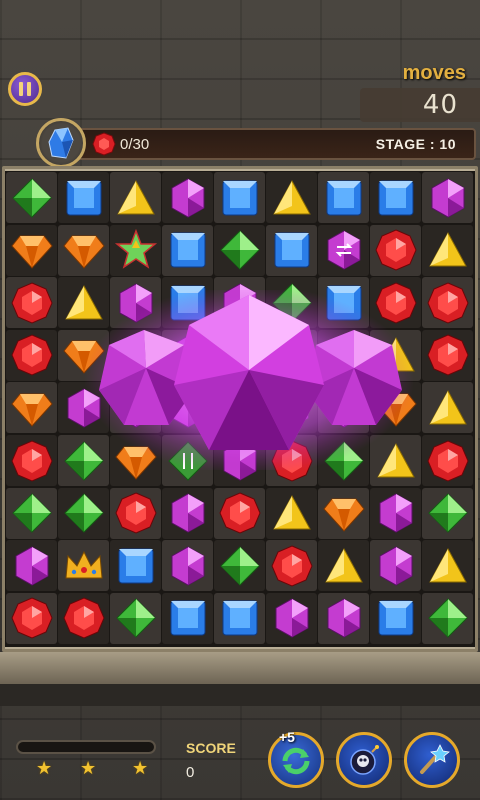 Image resolution: width=480 pixels, height=800 pixels. I want to click on yellow-gem-icon, so click(135, 196).